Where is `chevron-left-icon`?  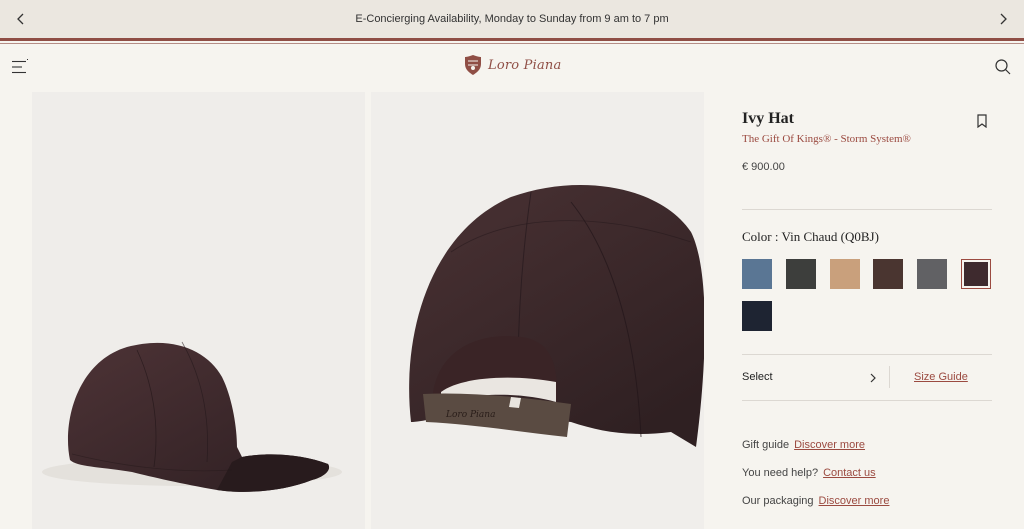
chevron-left-icon is located at coordinates (20, 19).